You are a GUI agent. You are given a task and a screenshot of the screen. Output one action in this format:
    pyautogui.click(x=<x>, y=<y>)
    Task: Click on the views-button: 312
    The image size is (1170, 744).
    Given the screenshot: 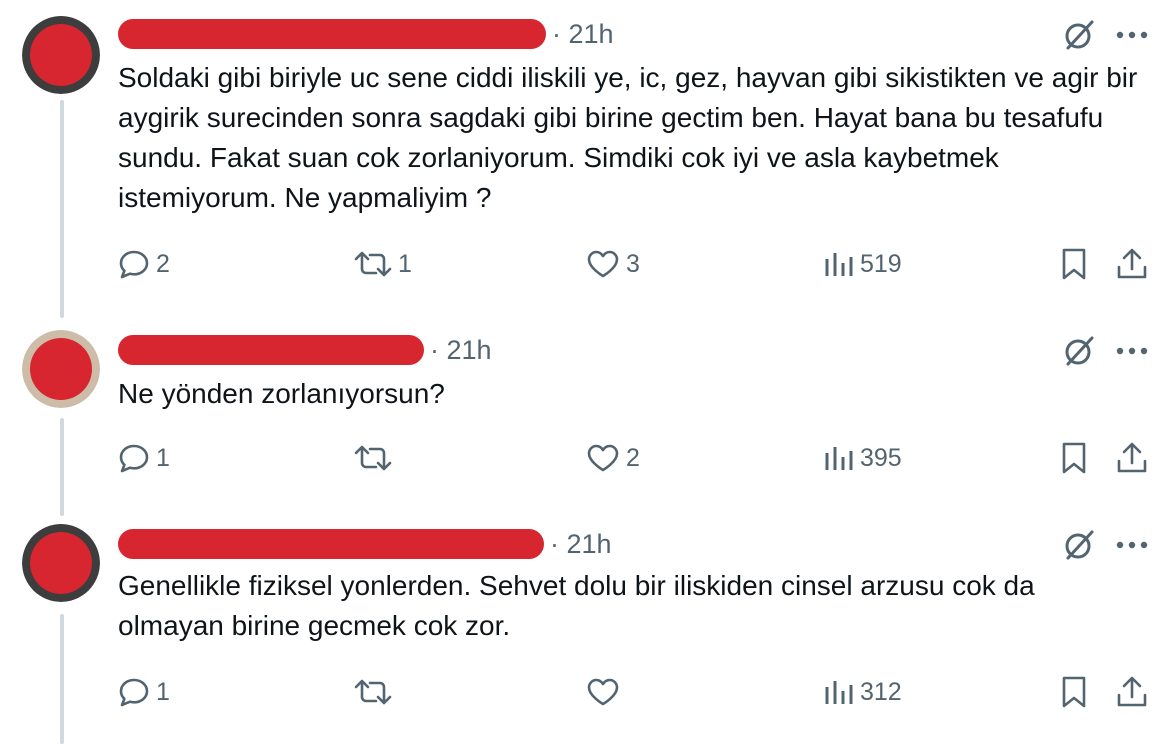 What is the action you would take?
    pyautogui.click(x=863, y=692)
    